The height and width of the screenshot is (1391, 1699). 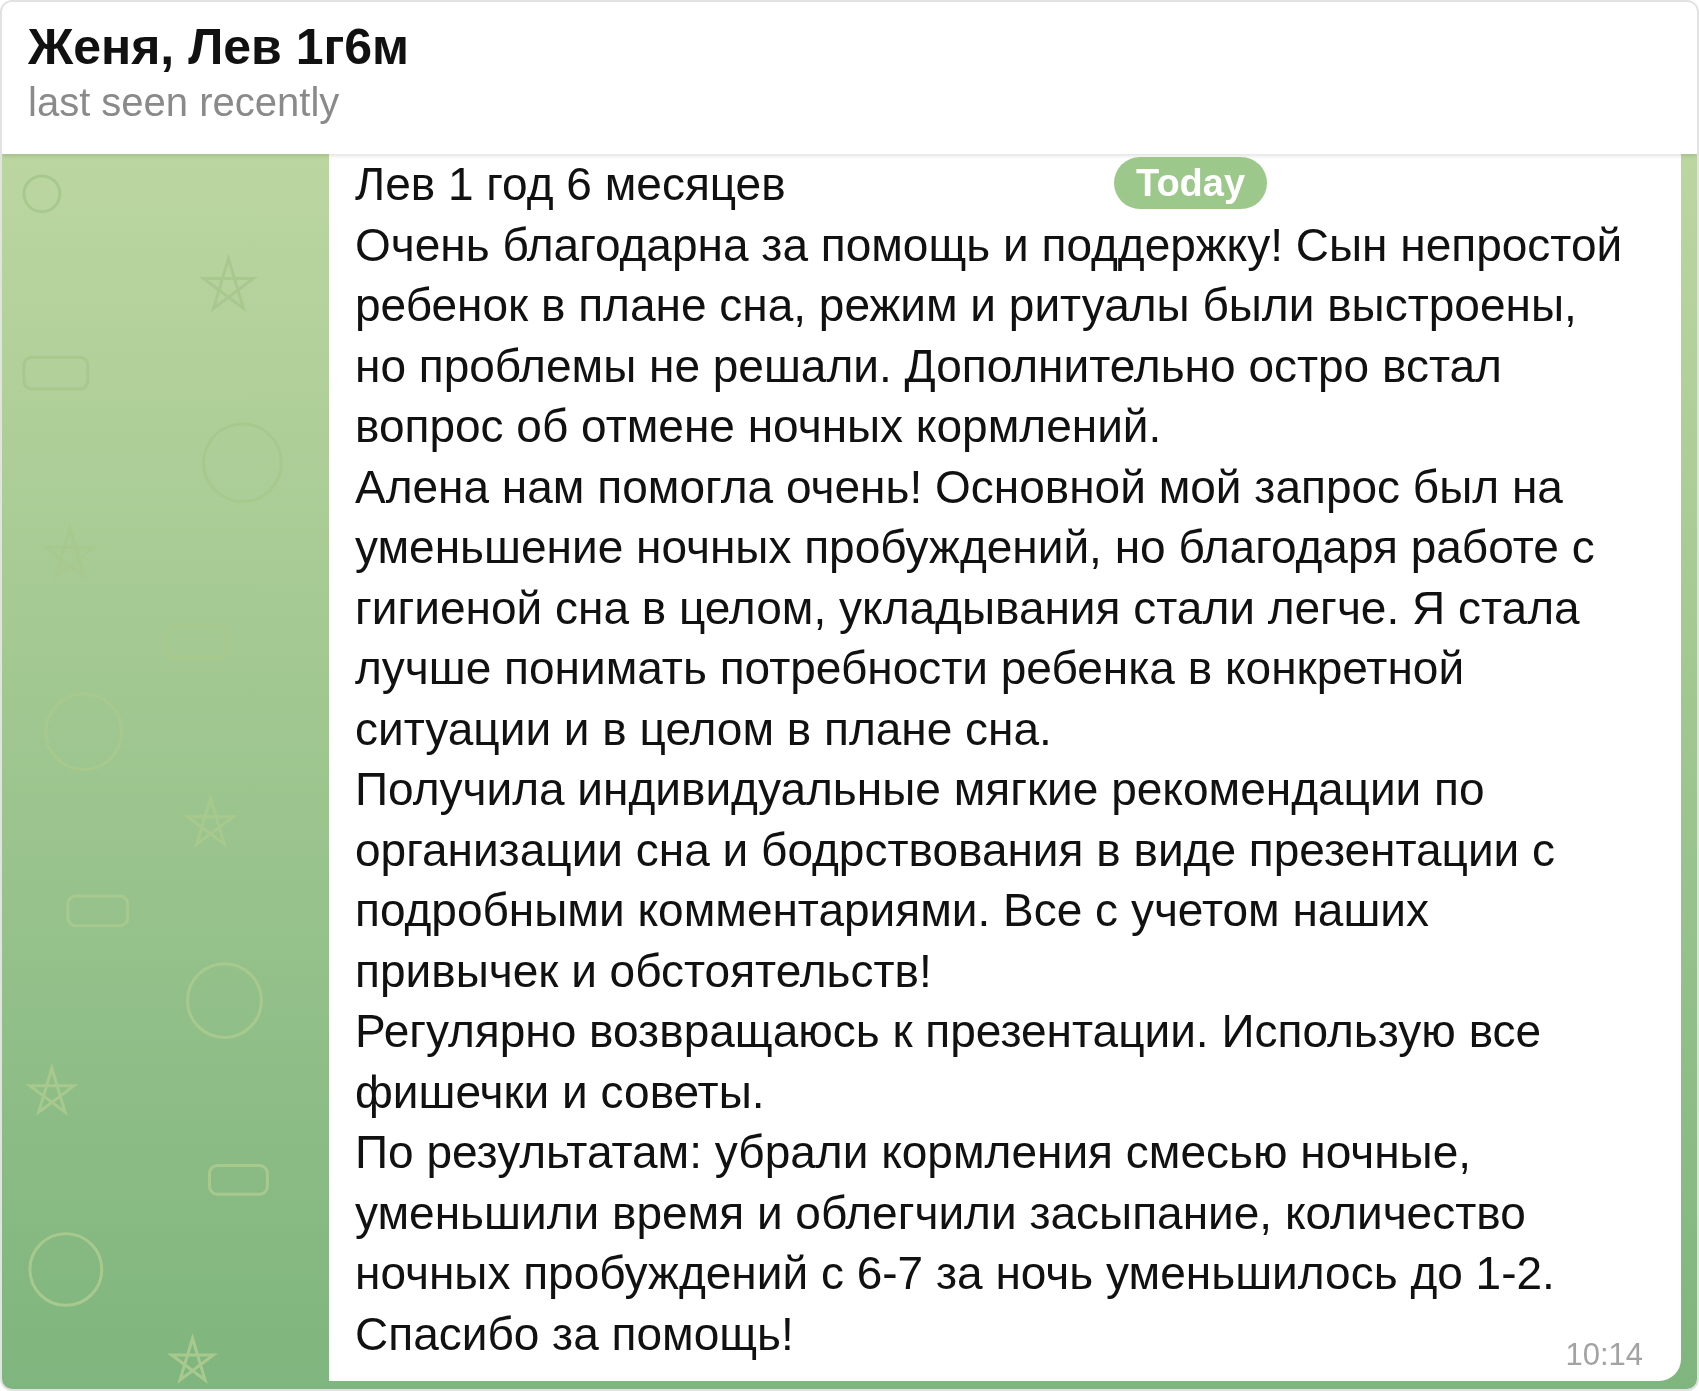 What do you see at coordinates (570, 184) in the screenshot?
I see `message-paragraph: Лев 1 год 6 месяцев` at bounding box center [570, 184].